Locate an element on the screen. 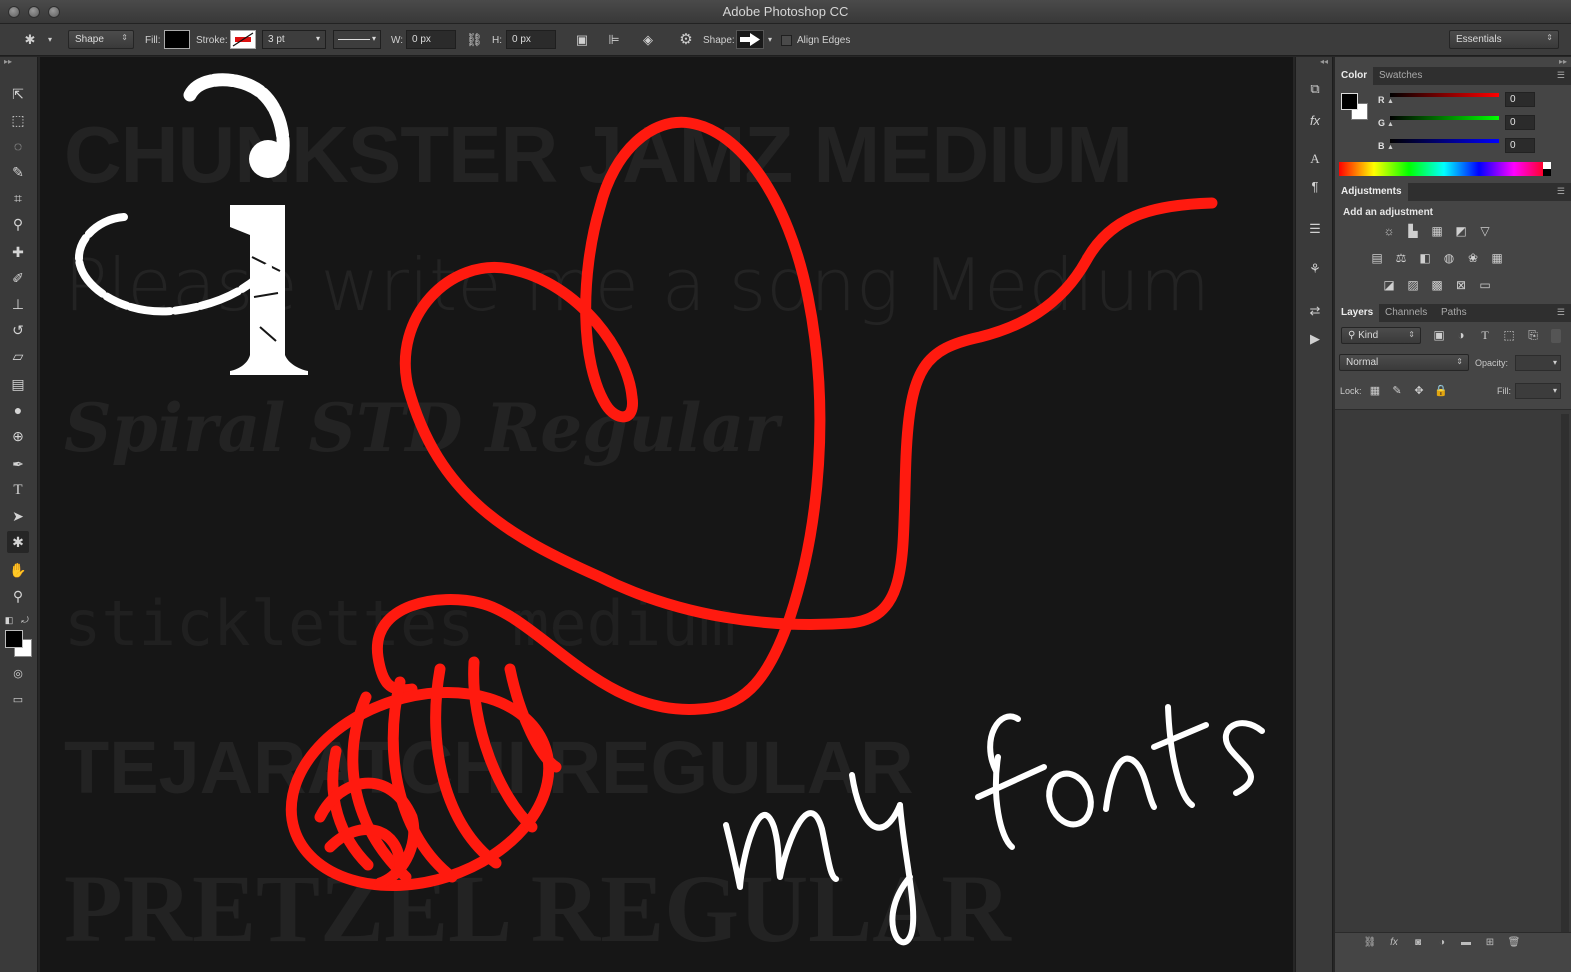  character-panel-icon: A is located at coordinates (1315, 159).